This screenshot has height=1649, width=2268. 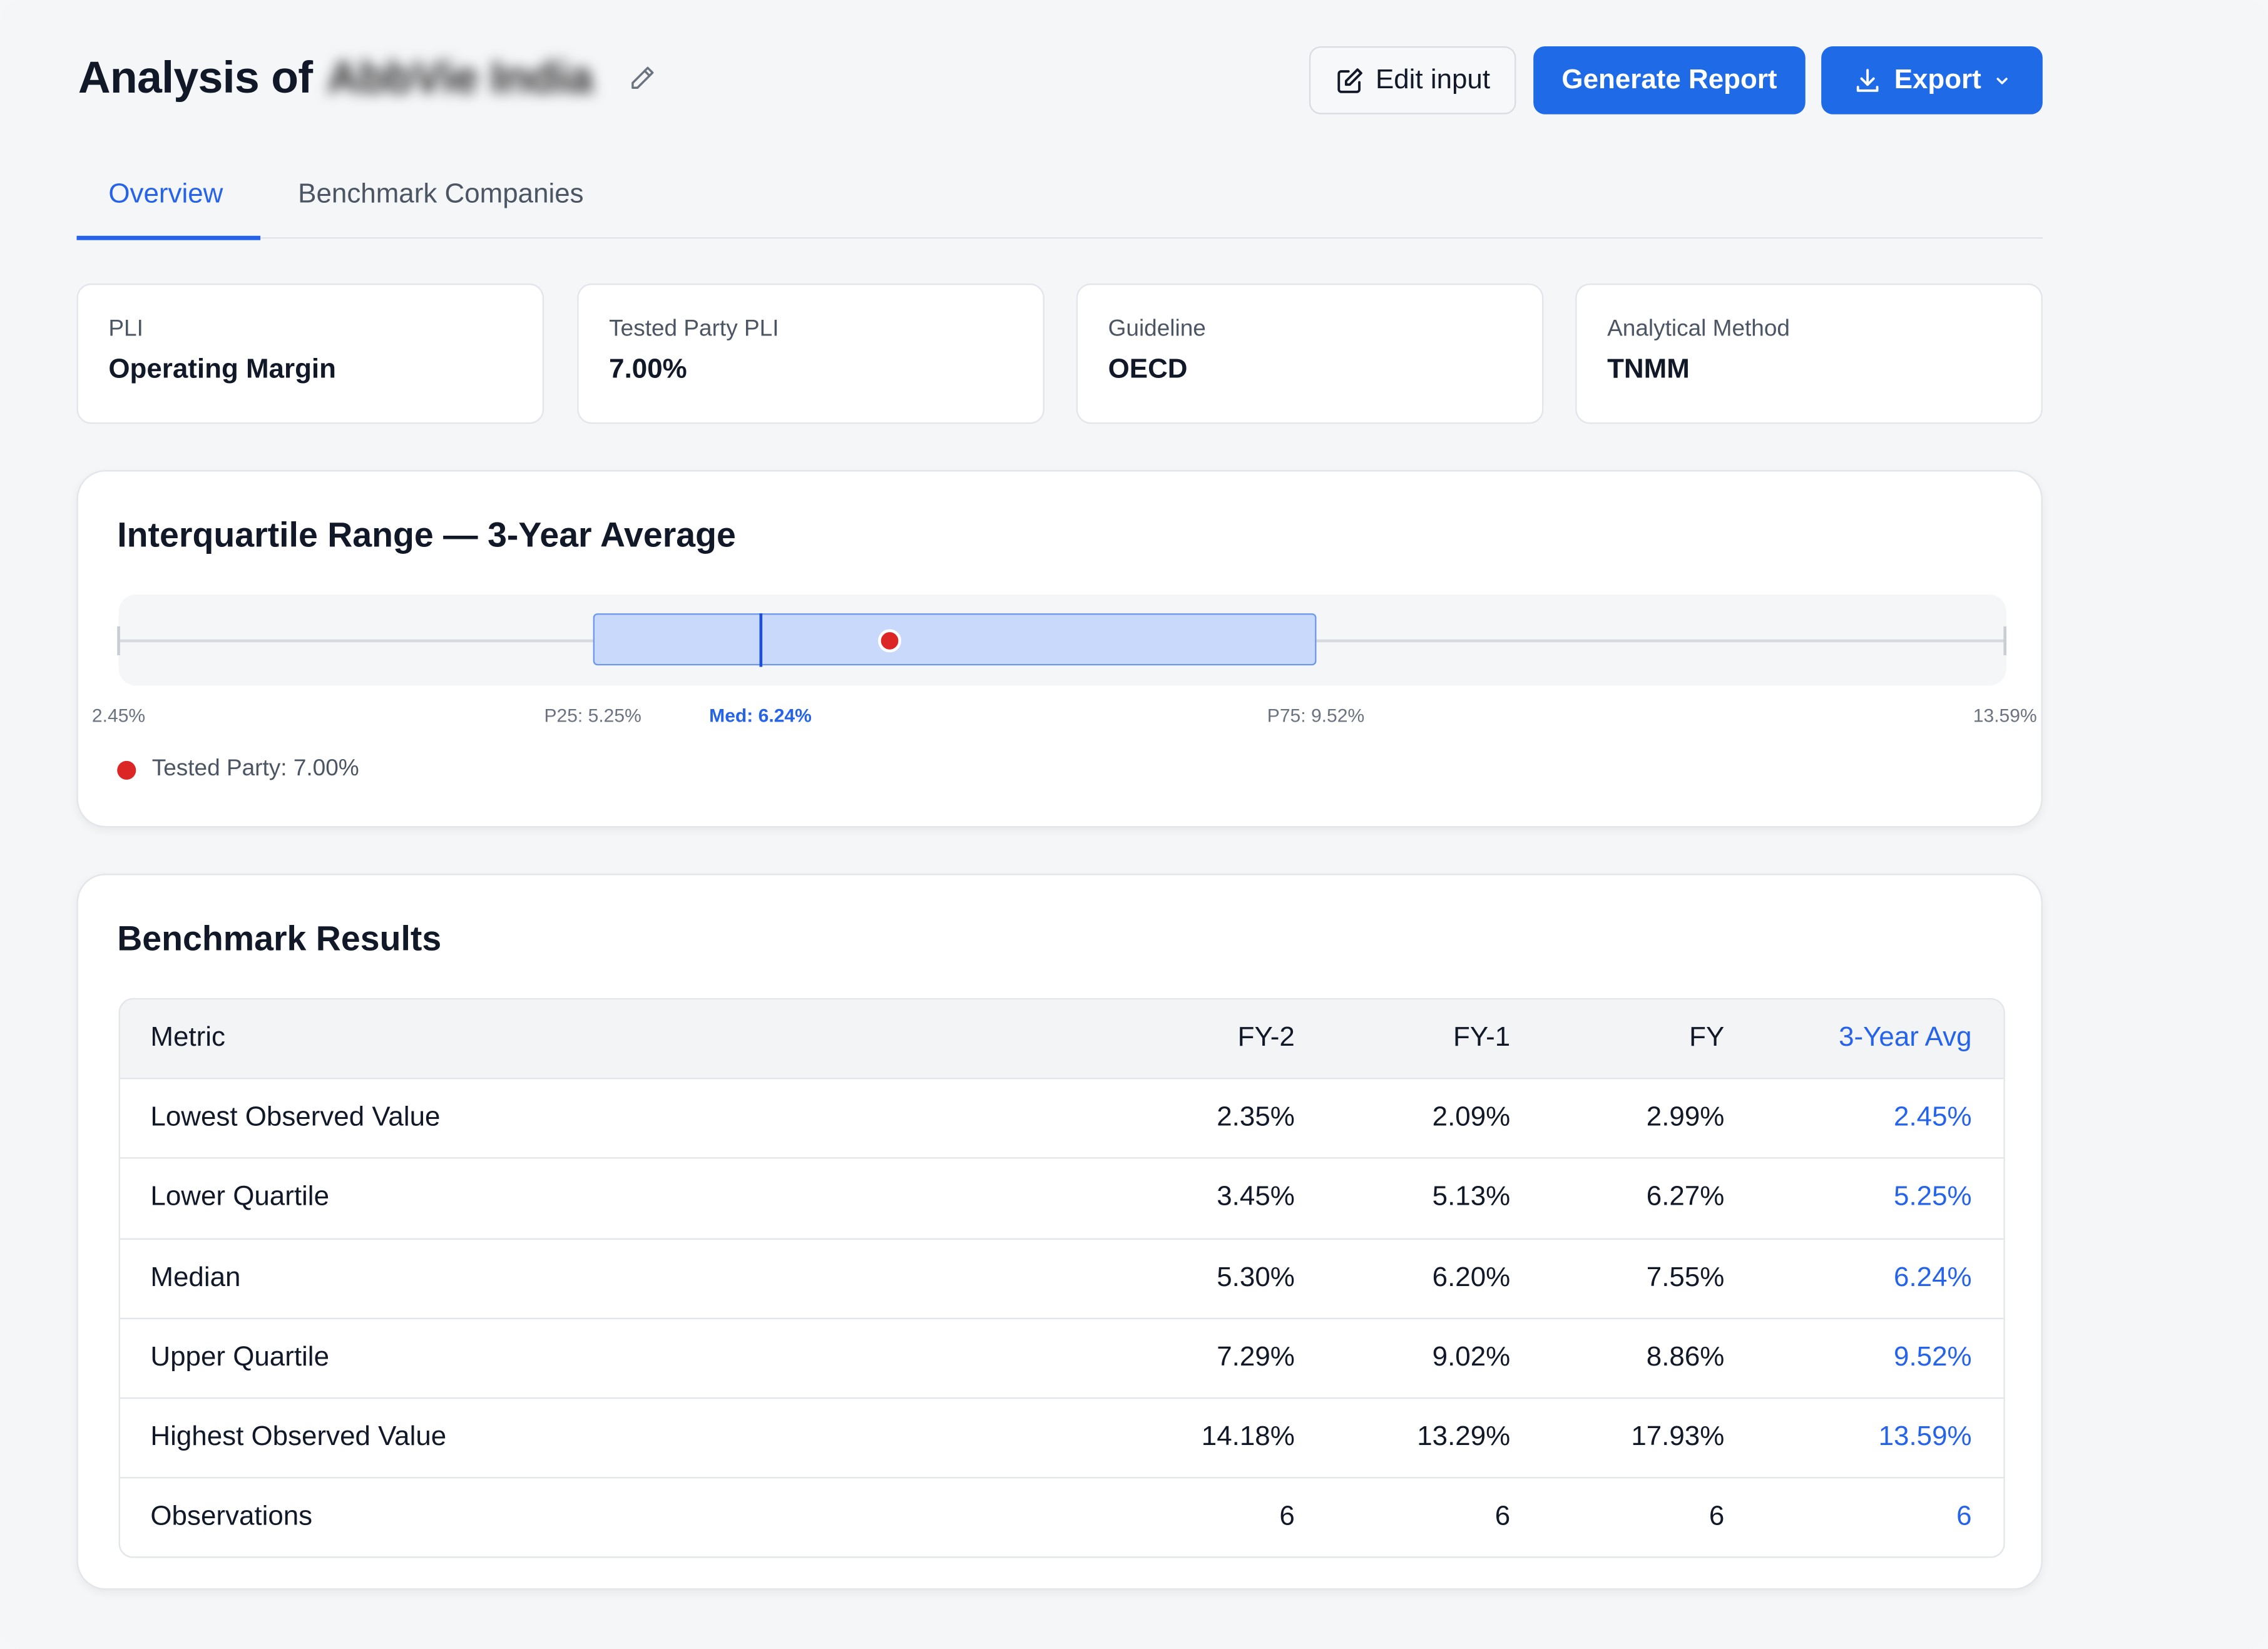 I want to click on table-cell: 2.09%, so click(x=1471, y=1118).